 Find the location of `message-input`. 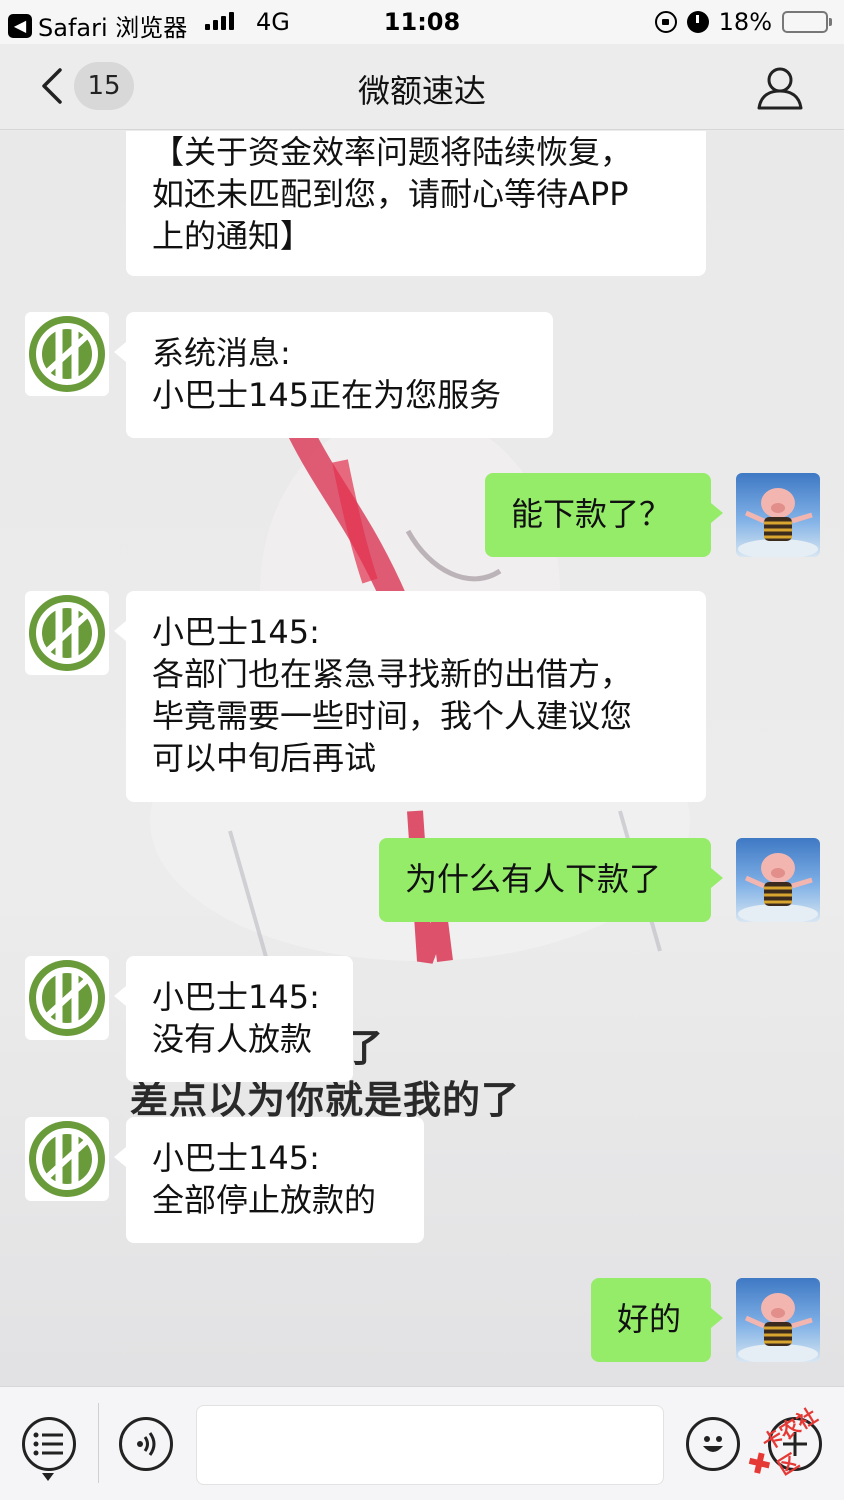

message-input is located at coordinates (430, 1445).